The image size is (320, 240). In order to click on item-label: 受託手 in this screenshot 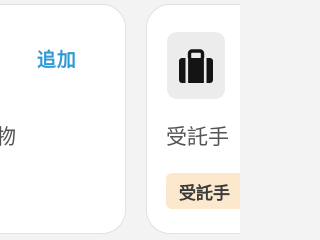, I will do `click(197, 137)`.